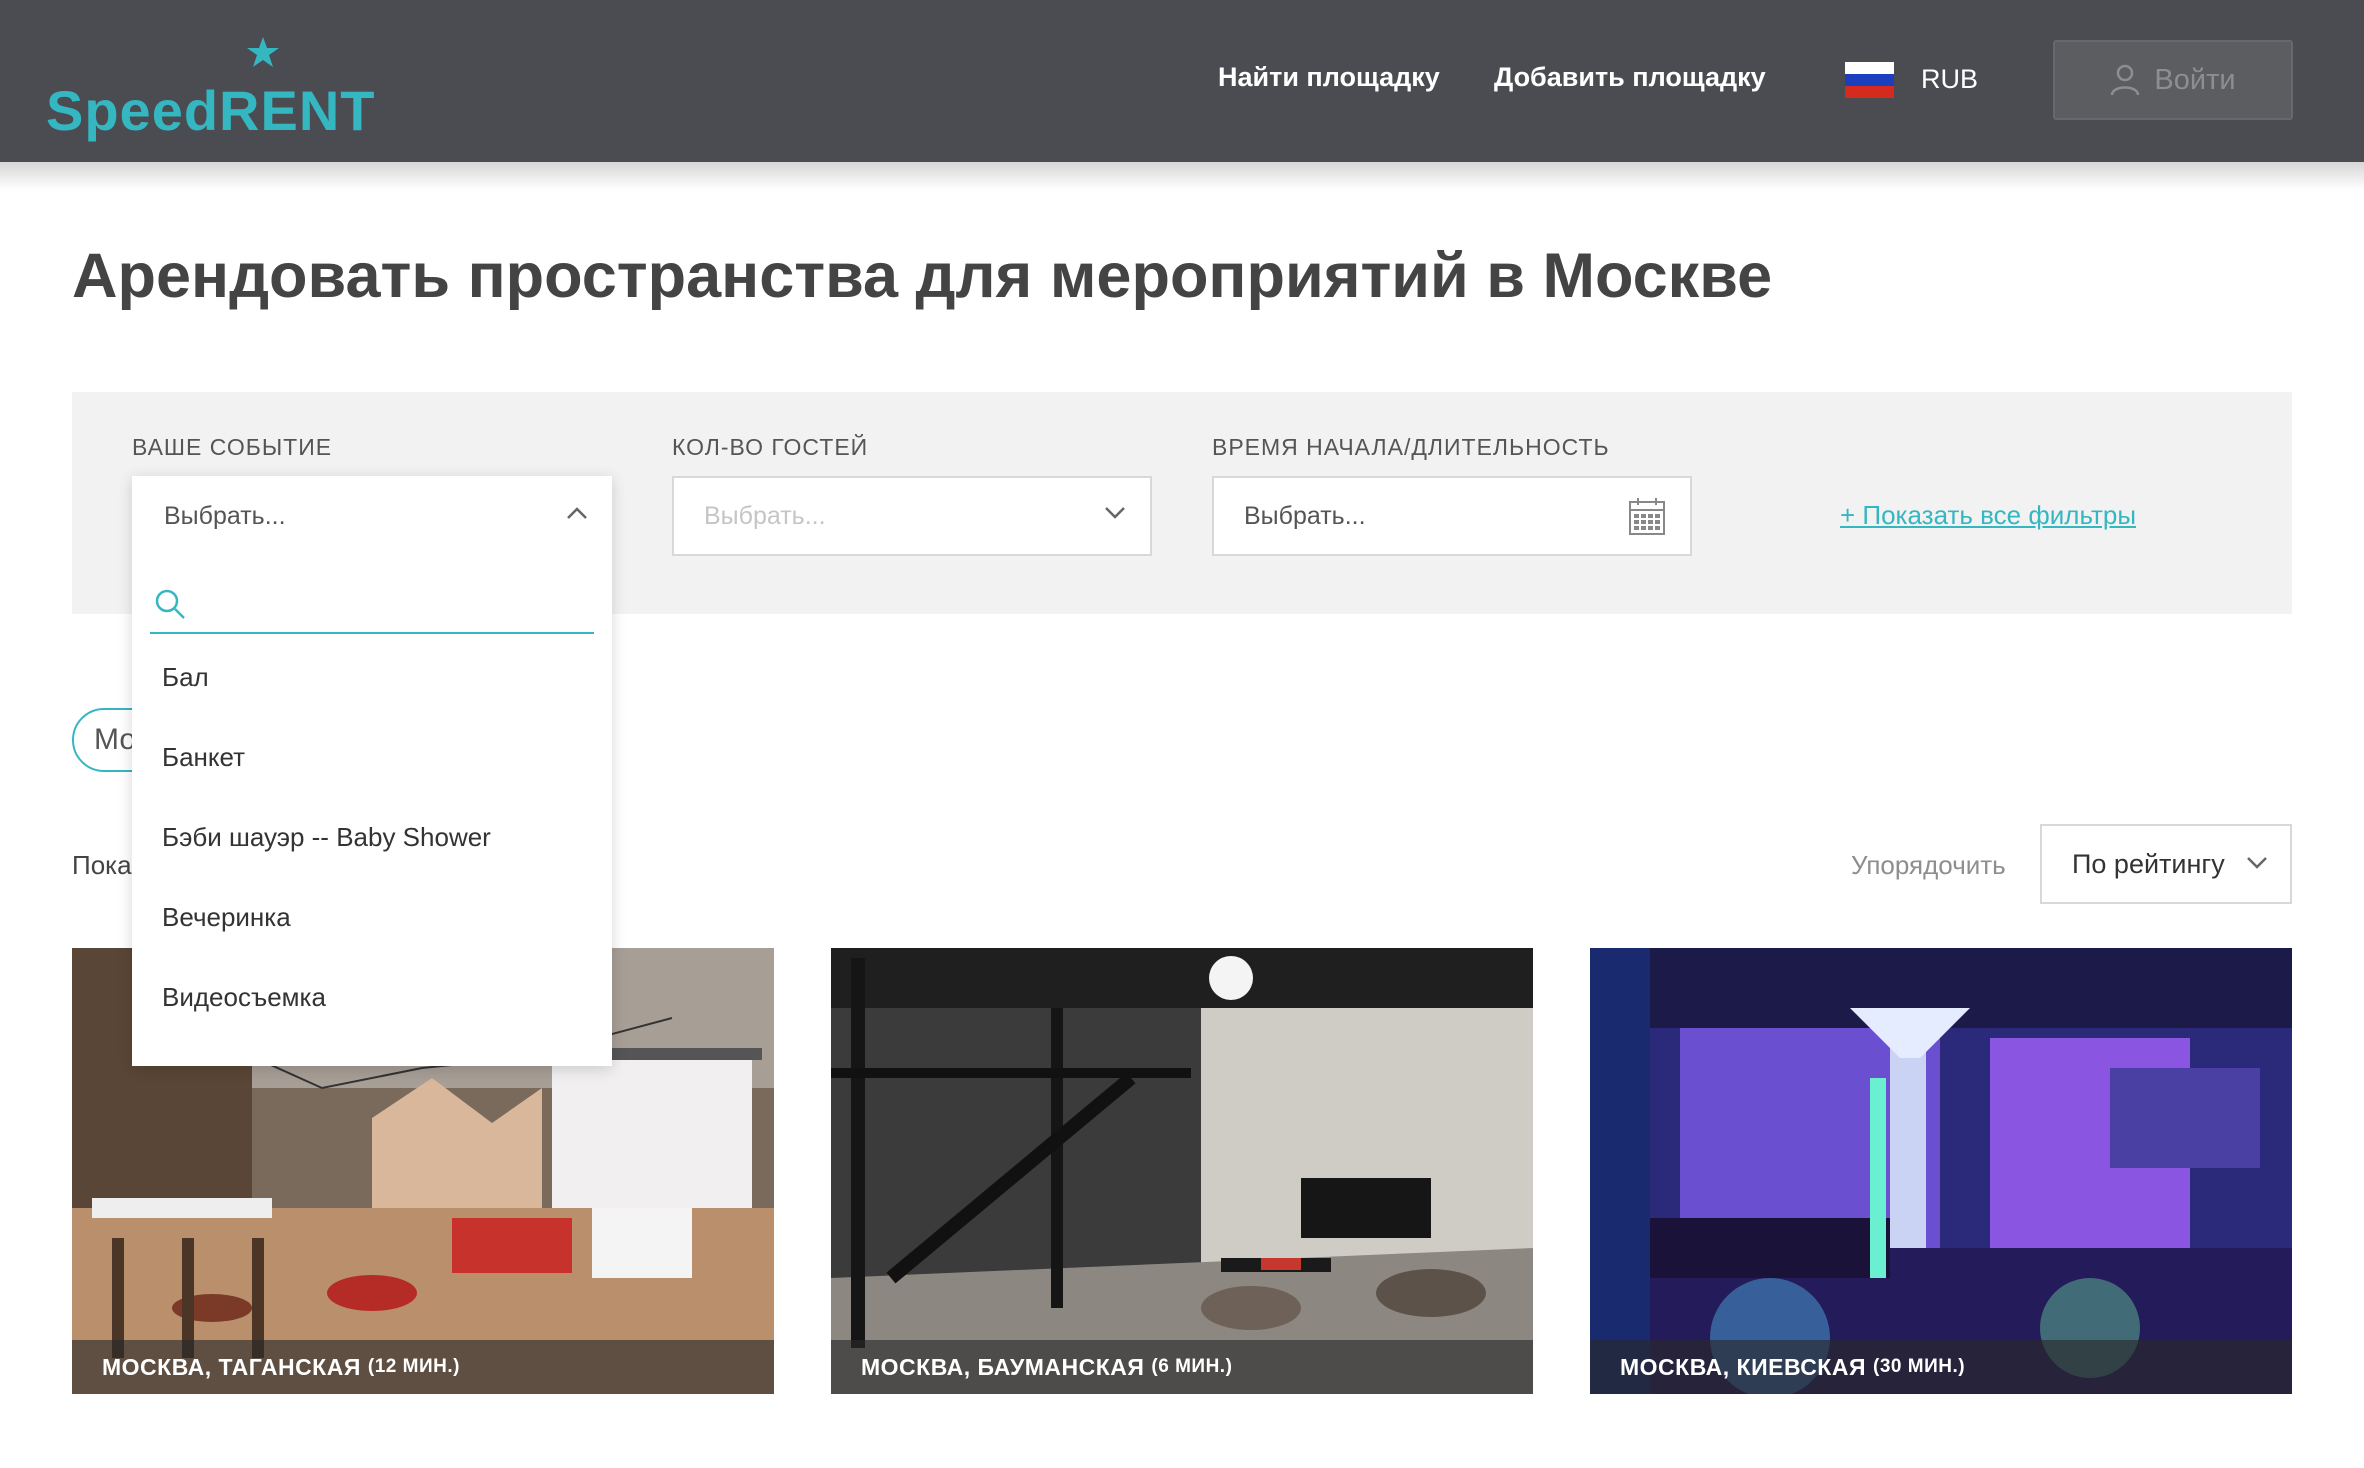 The image size is (2364, 1468). Describe the element at coordinates (1743, 1366) in the screenshot. I see `venue-station: МОСКВА, КИЕВСКАЯ` at that location.